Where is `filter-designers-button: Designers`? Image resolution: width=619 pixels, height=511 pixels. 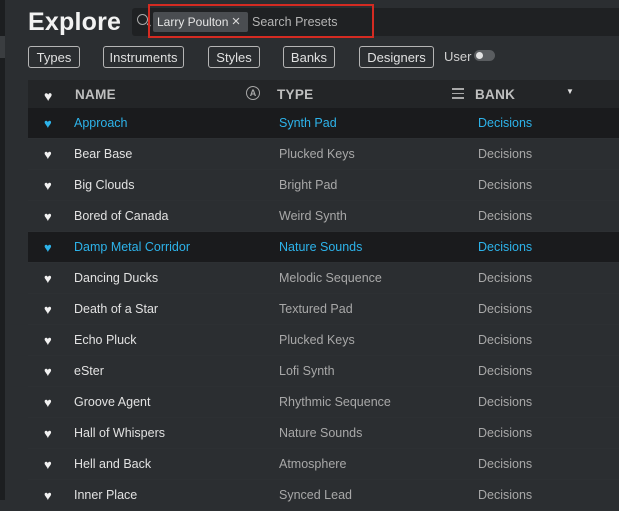
filter-designers-button: Designers is located at coordinates (396, 57).